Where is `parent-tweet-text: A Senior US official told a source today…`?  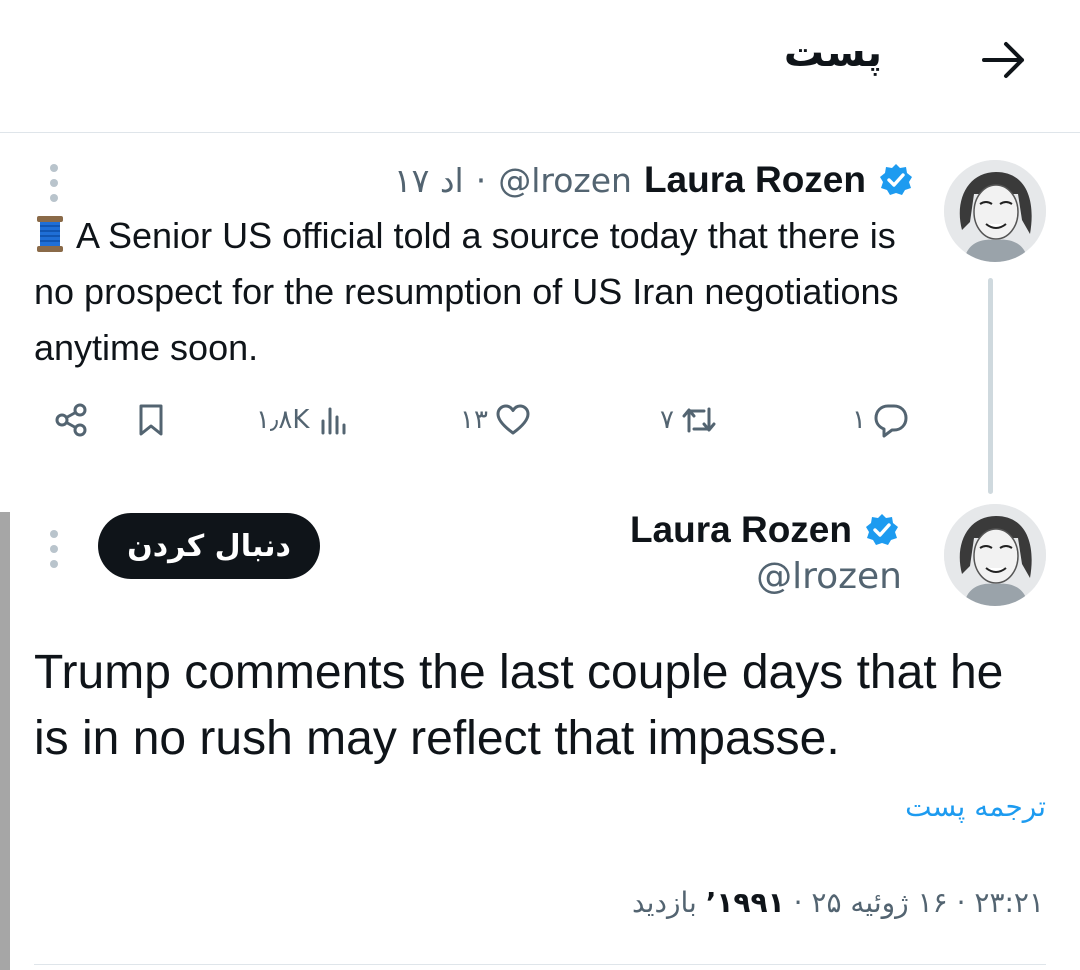
parent-tweet-text: A Senior US official told a source today… is located at coordinates (479, 292).